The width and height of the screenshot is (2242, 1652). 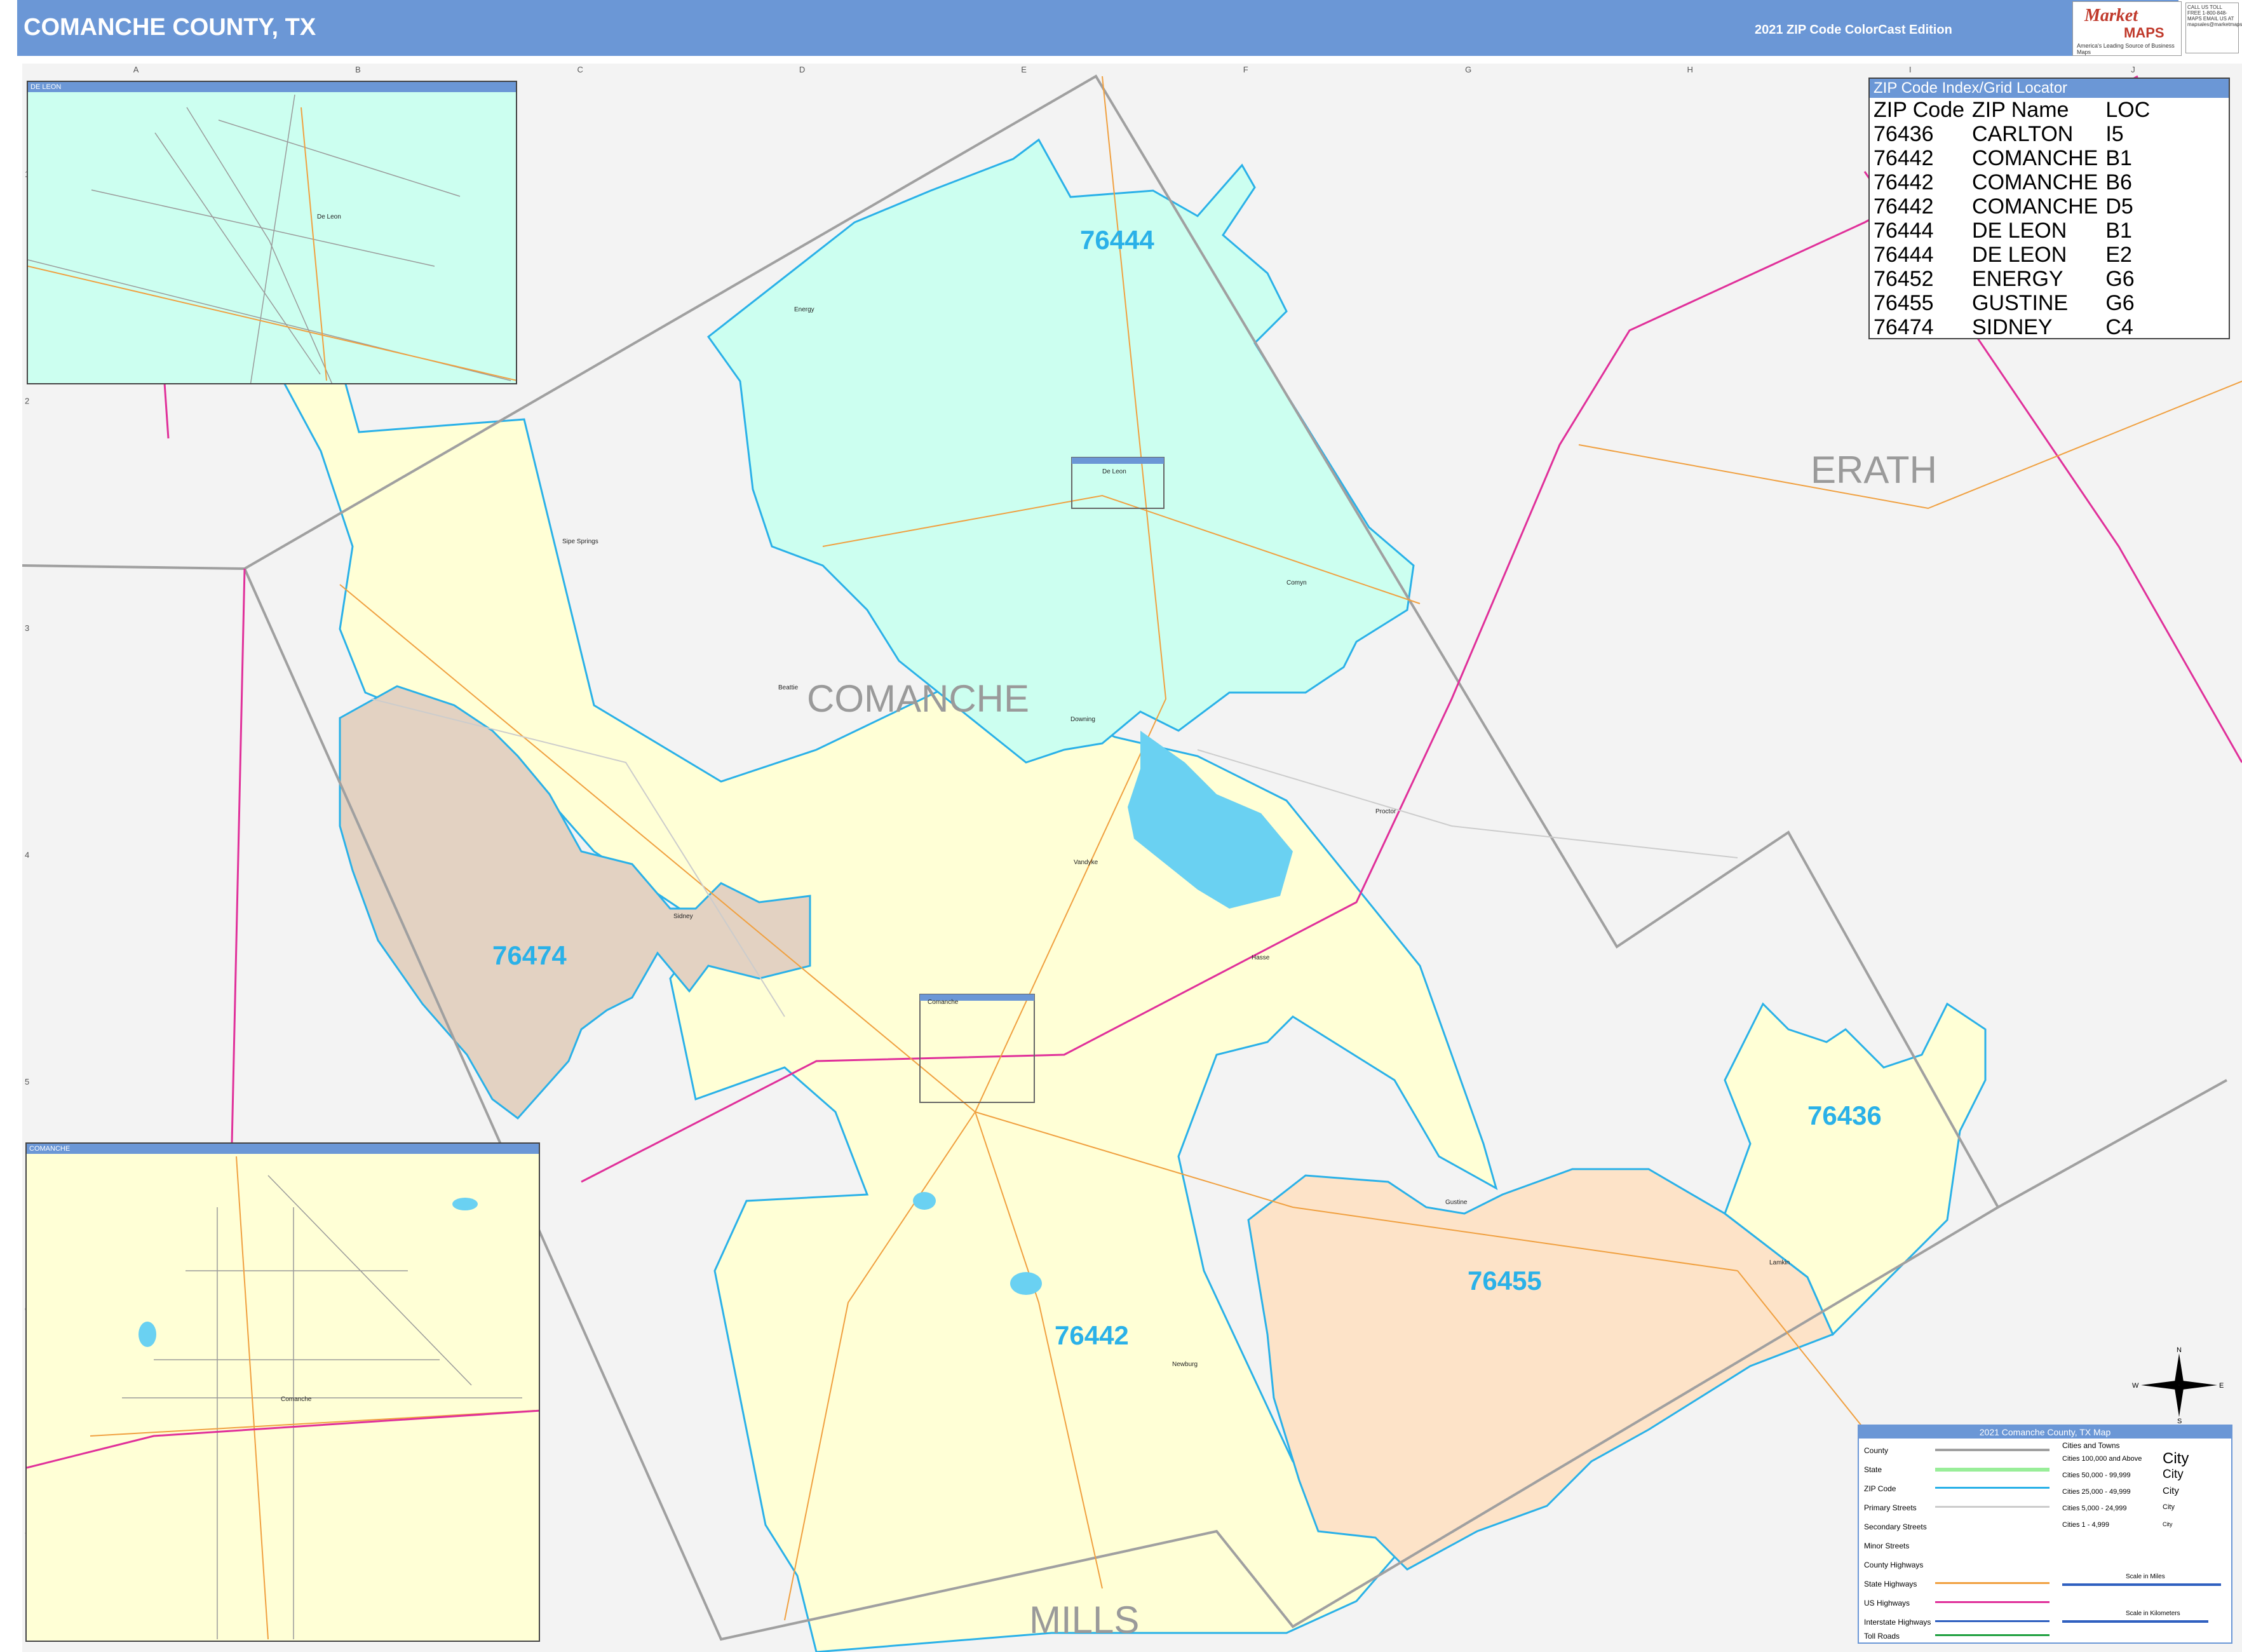 I want to click on compass-w: W, so click(x=2135, y=1386).